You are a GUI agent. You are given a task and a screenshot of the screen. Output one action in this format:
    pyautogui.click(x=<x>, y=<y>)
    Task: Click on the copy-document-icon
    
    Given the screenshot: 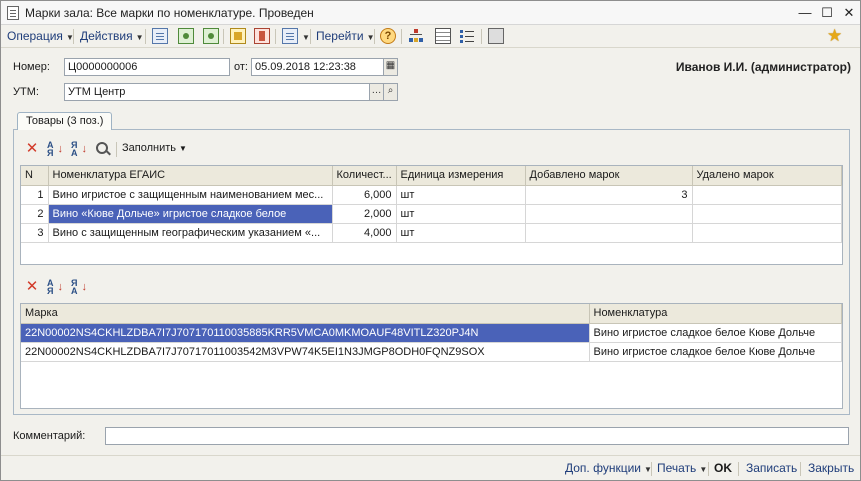 What is the action you would take?
    pyautogui.click(x=211, y=36)
    